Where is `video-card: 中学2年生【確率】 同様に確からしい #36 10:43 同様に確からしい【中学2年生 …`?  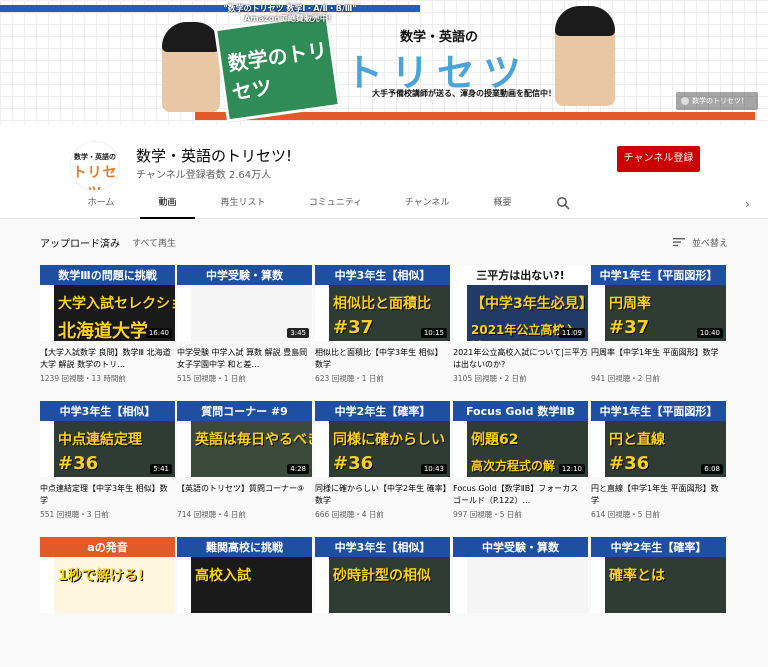
video-card: 中学2年生【確率】 同様に確からしい #36 10:43 同様に確からしい【中学2年生 … is located at coordinates (382, 466).